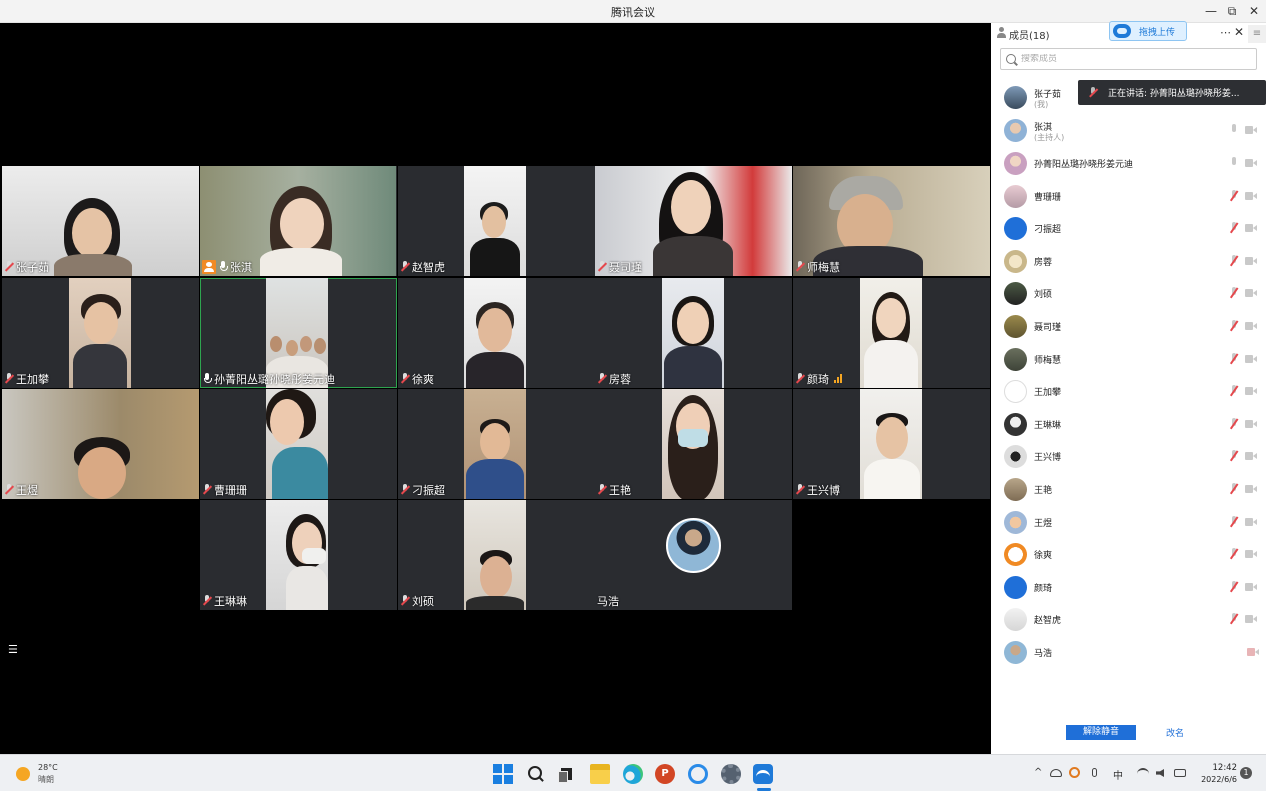 The height and width of the screenshot is (791, 1266). Describe the element at coordinates (1128, 456) in the screenshot. I see `member-row: 王兴博` at that location.